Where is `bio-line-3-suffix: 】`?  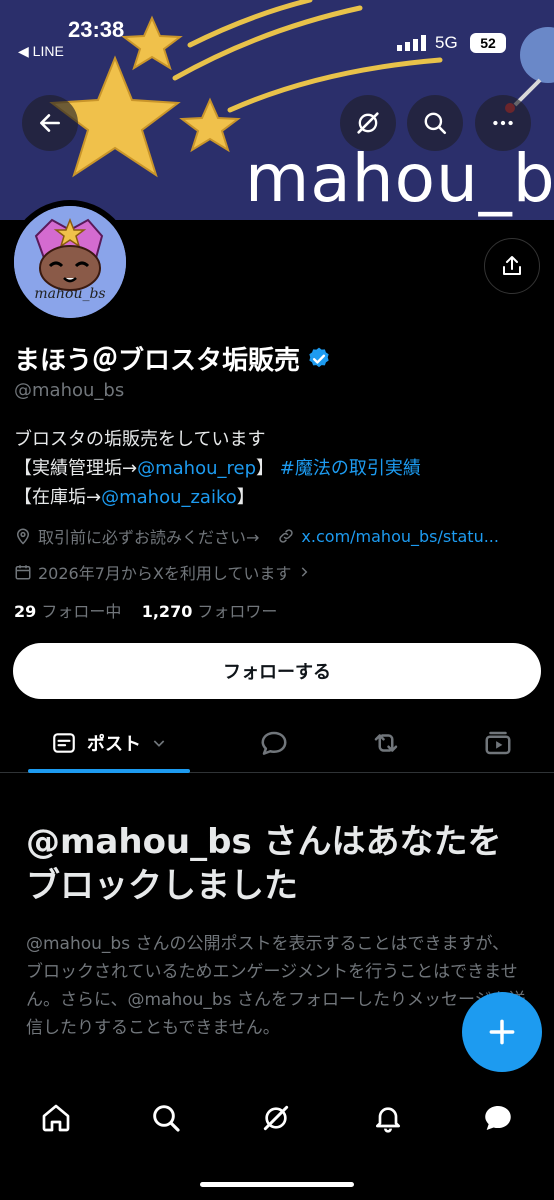 bio-line-3-suffix: 】 is located at coordinates (245, 497).